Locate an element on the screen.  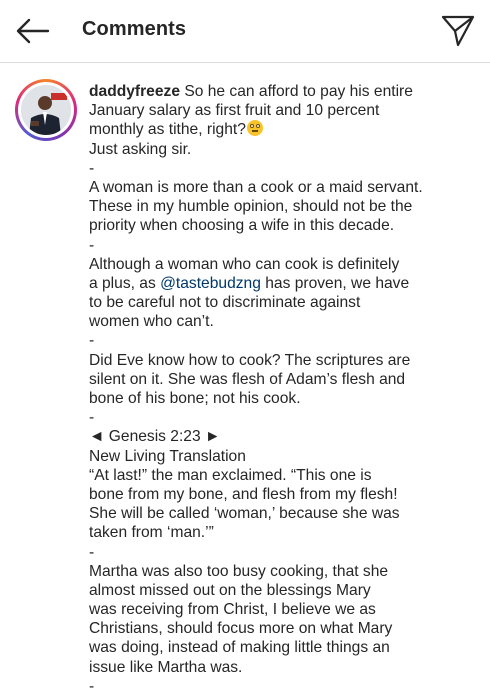
comment-text: issue like Martha was. is located at coordinates (166, 667).